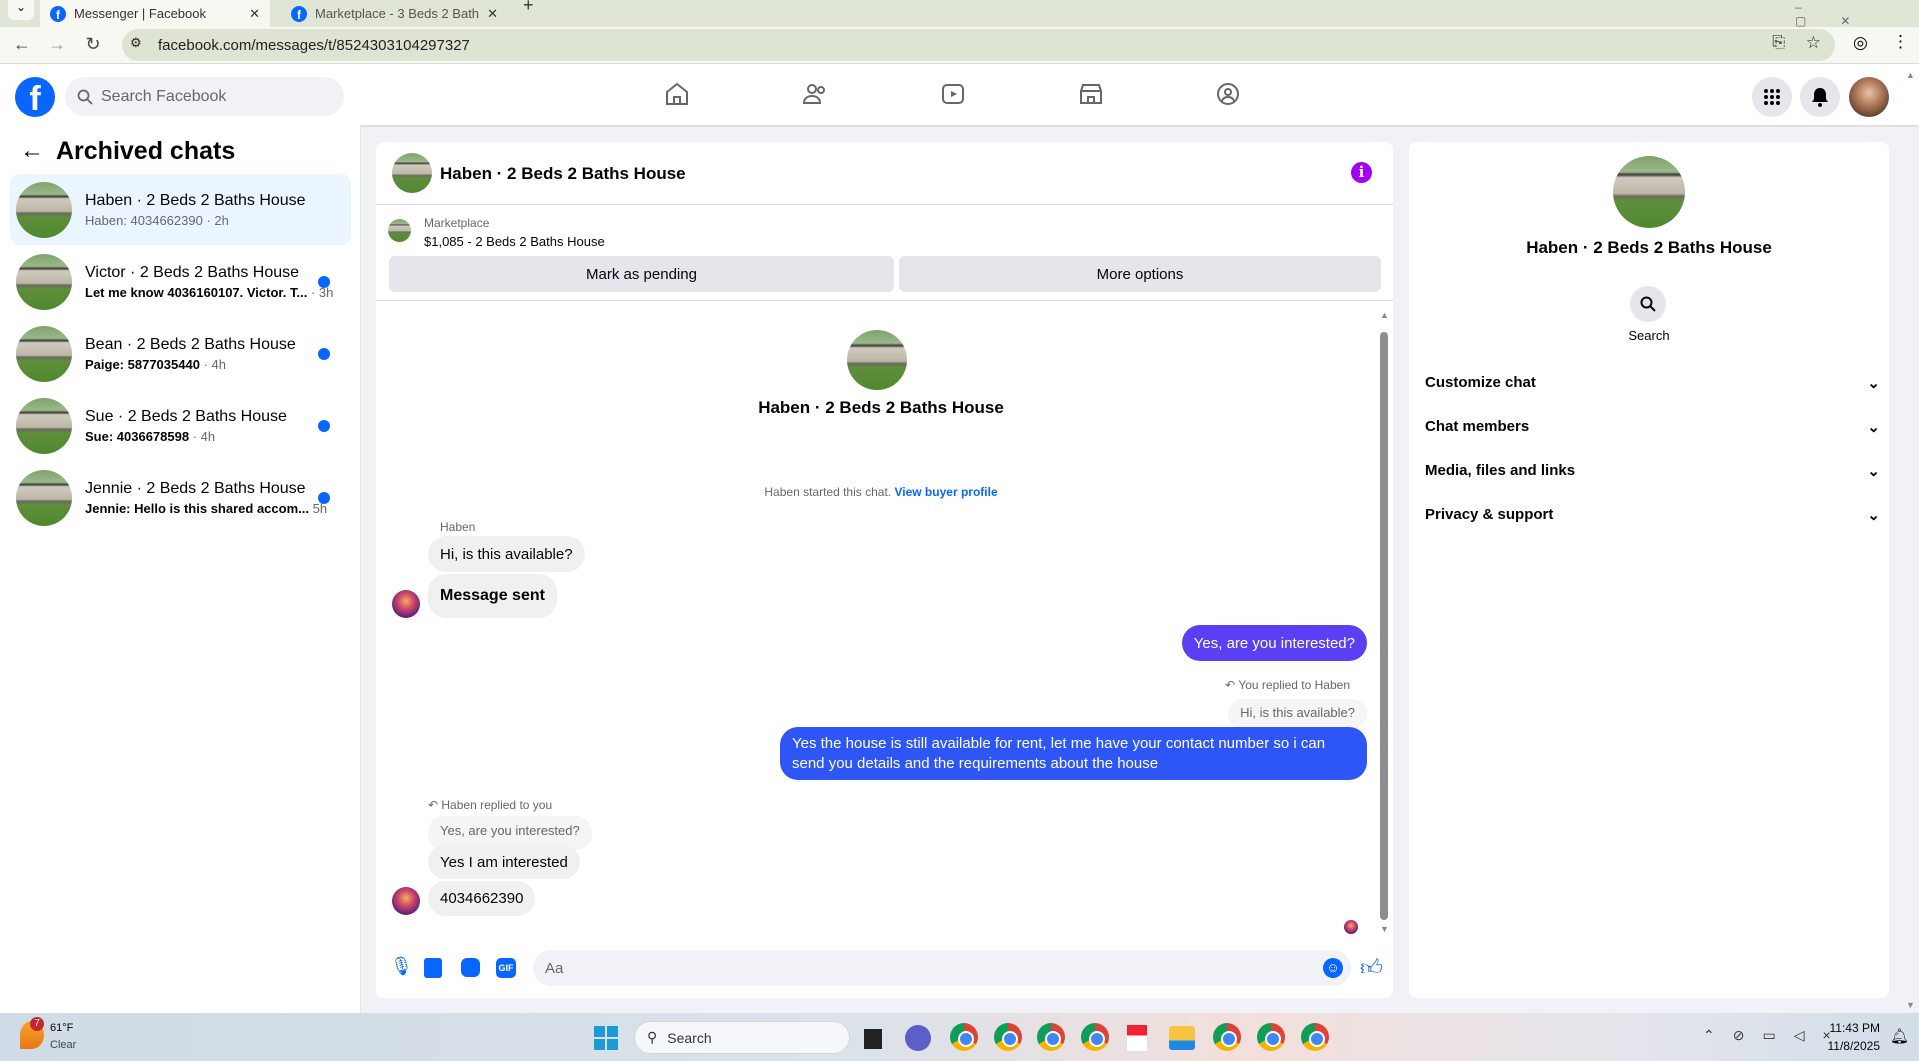  I want to click on url-text: facebook.com/messages/t/8524303104297327, so click(314, 45).